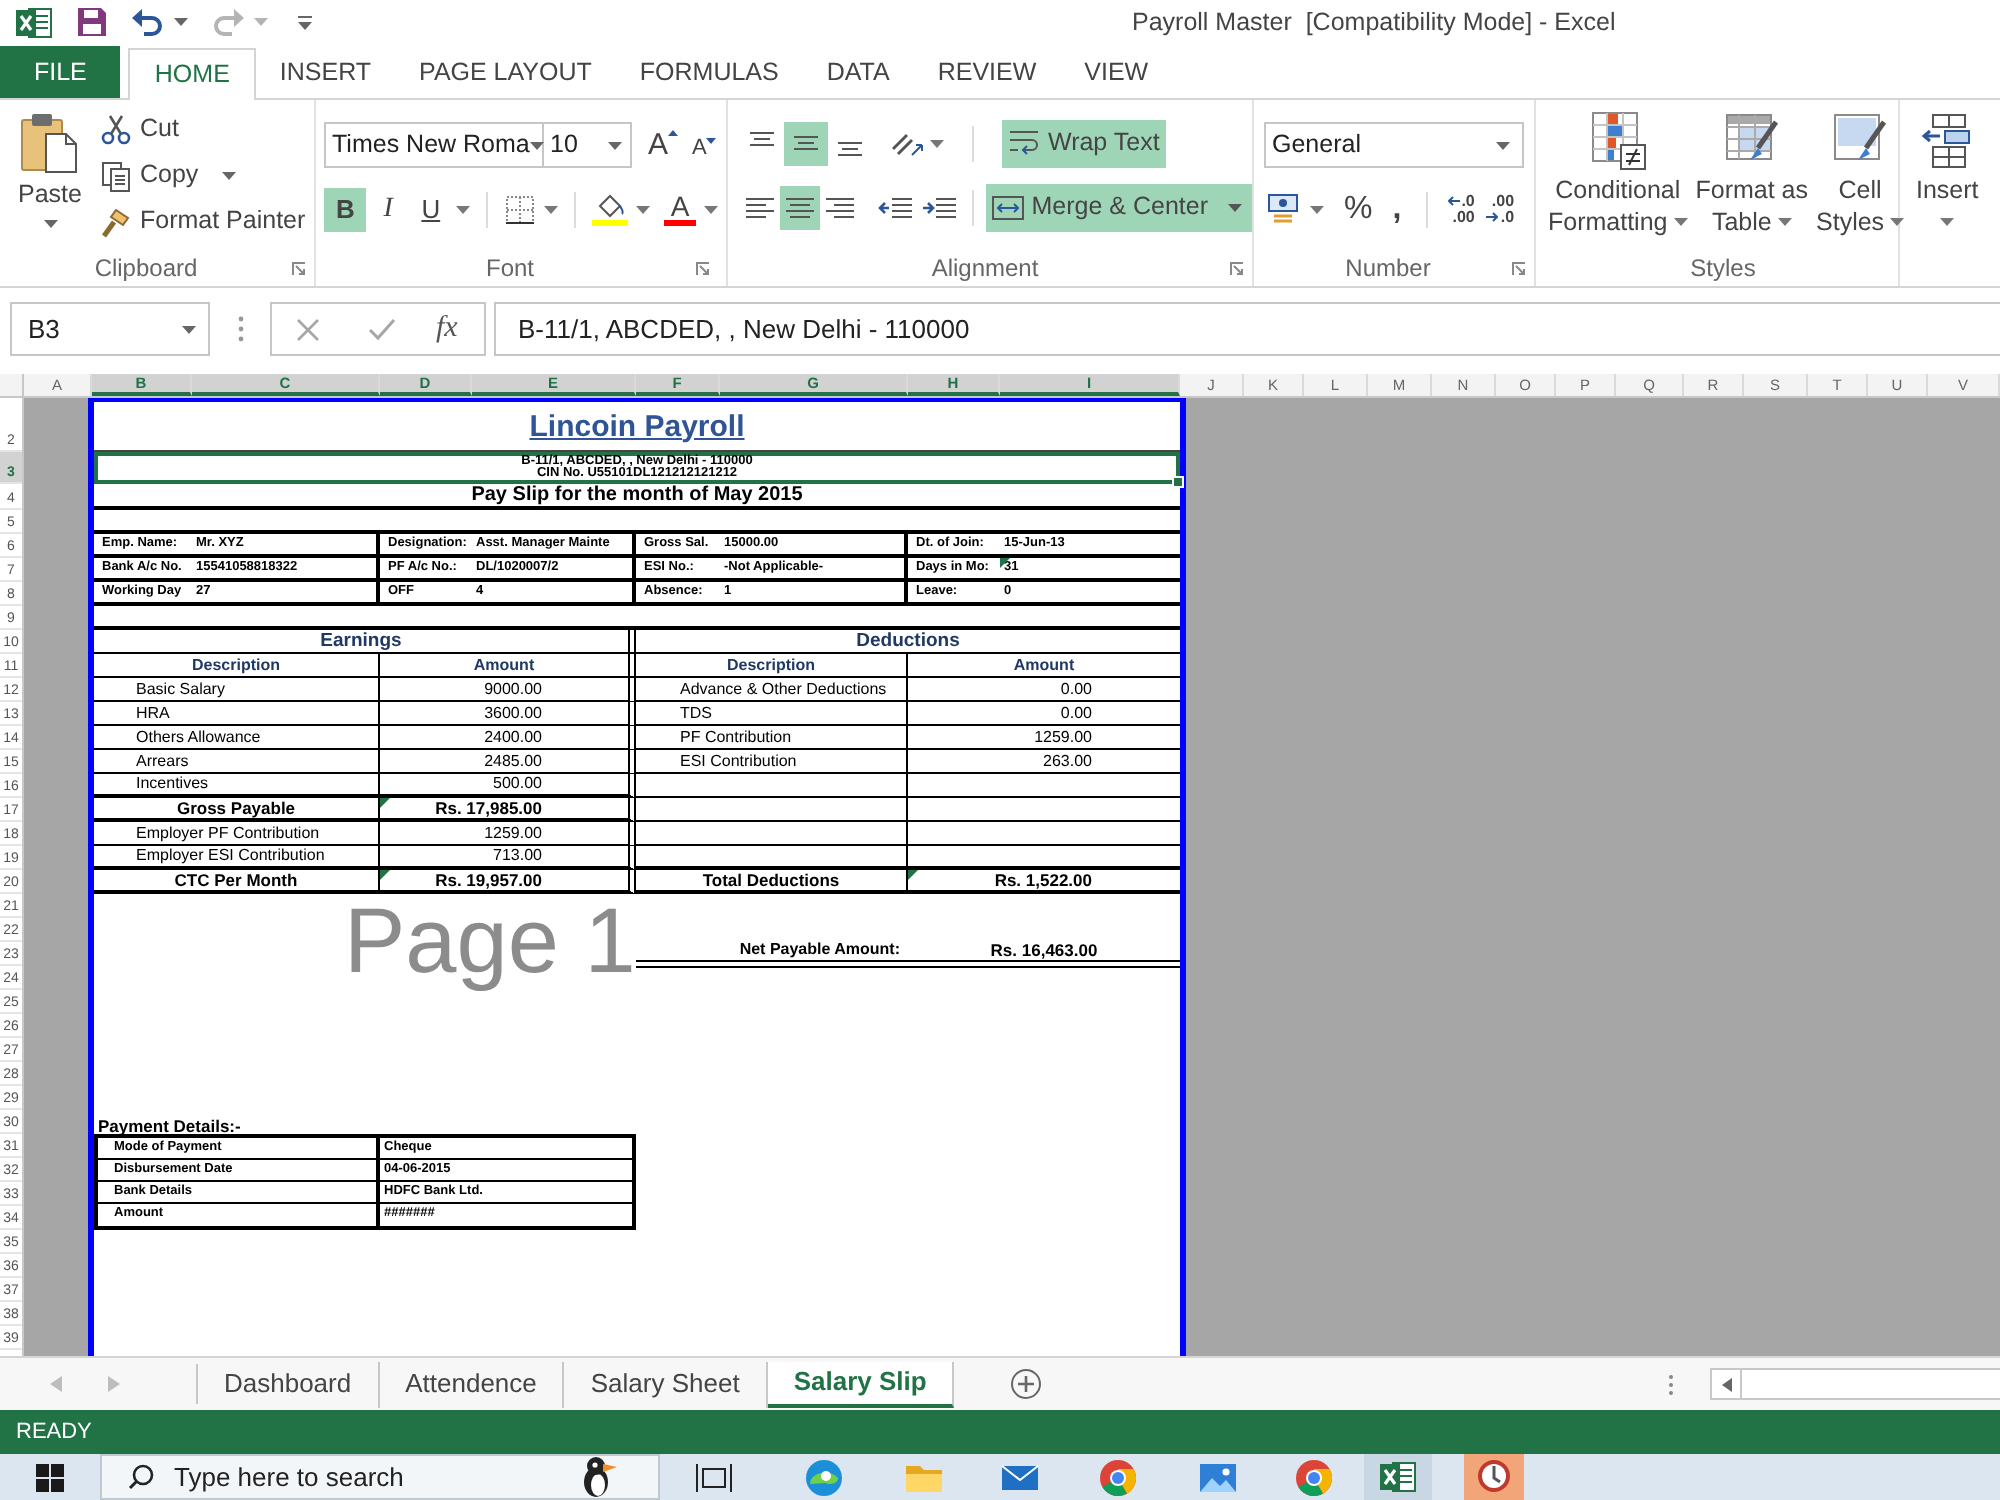 This screenshot has height=1500, width=2000. What do you see at coordinates (531, 209) in the screenshot?
I see `borders-button` at bounding box center [531, 209].